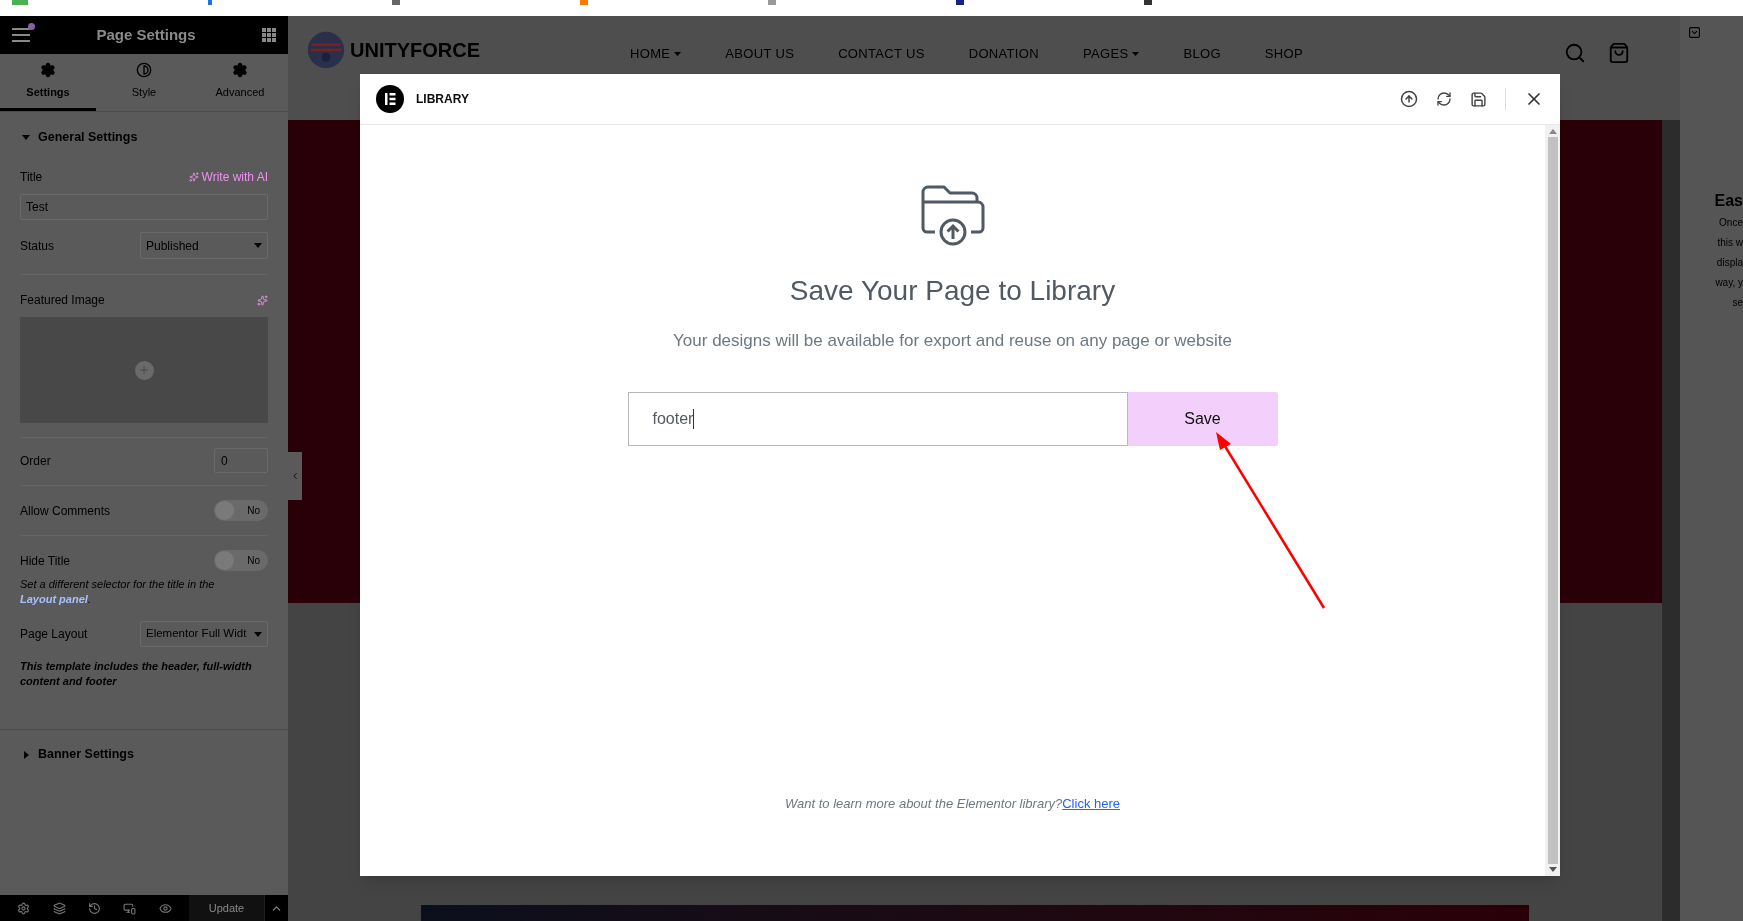 This screenshot has width=1743, height=921. I want to click on side-text: Once, so click(1731, 223).